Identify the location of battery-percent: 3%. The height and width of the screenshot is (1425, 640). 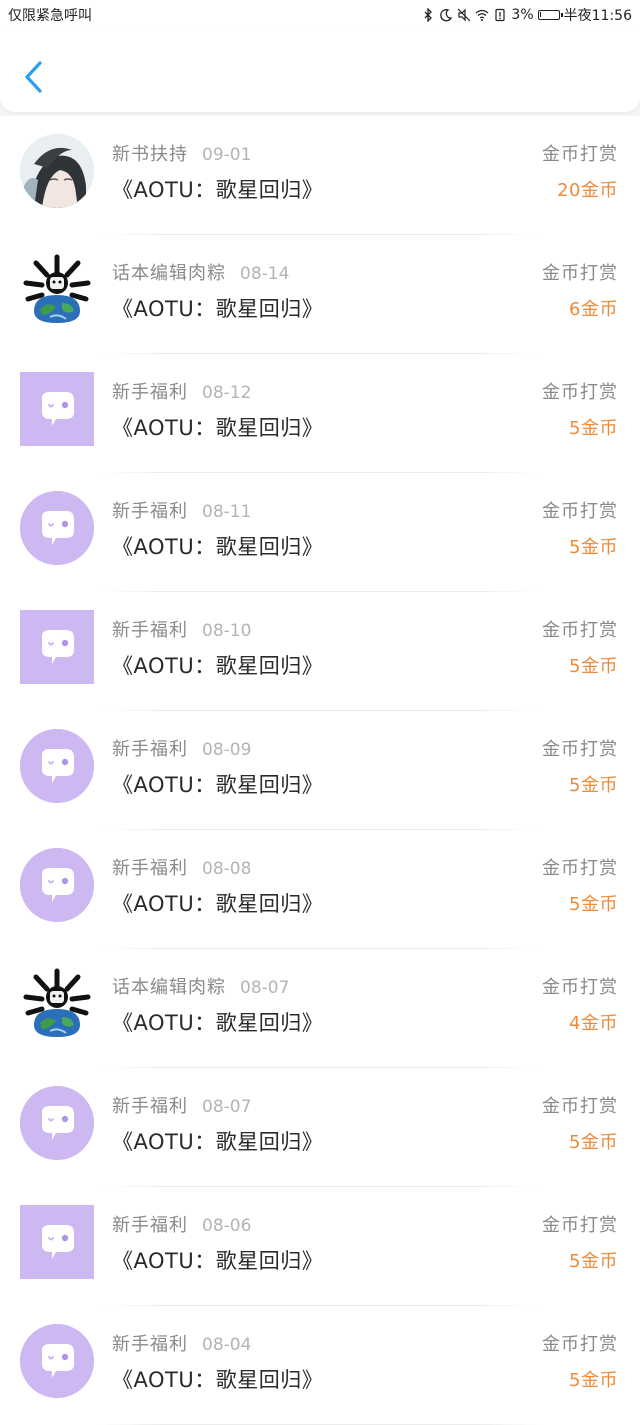
(522, 15).